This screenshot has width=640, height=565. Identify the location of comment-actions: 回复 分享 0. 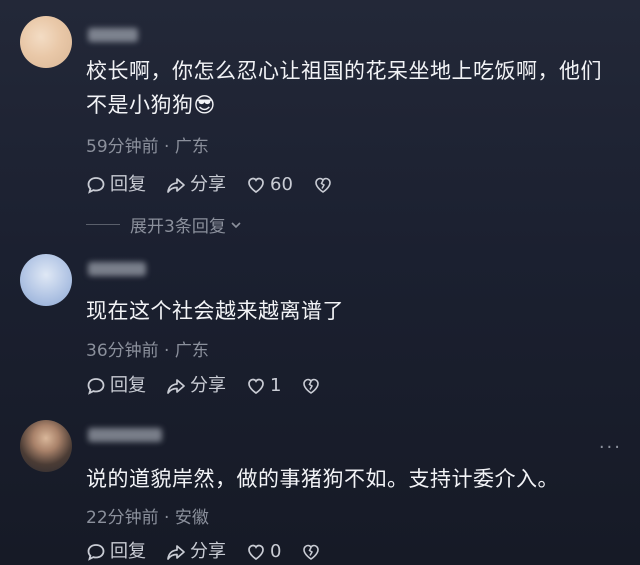
(215, 552).